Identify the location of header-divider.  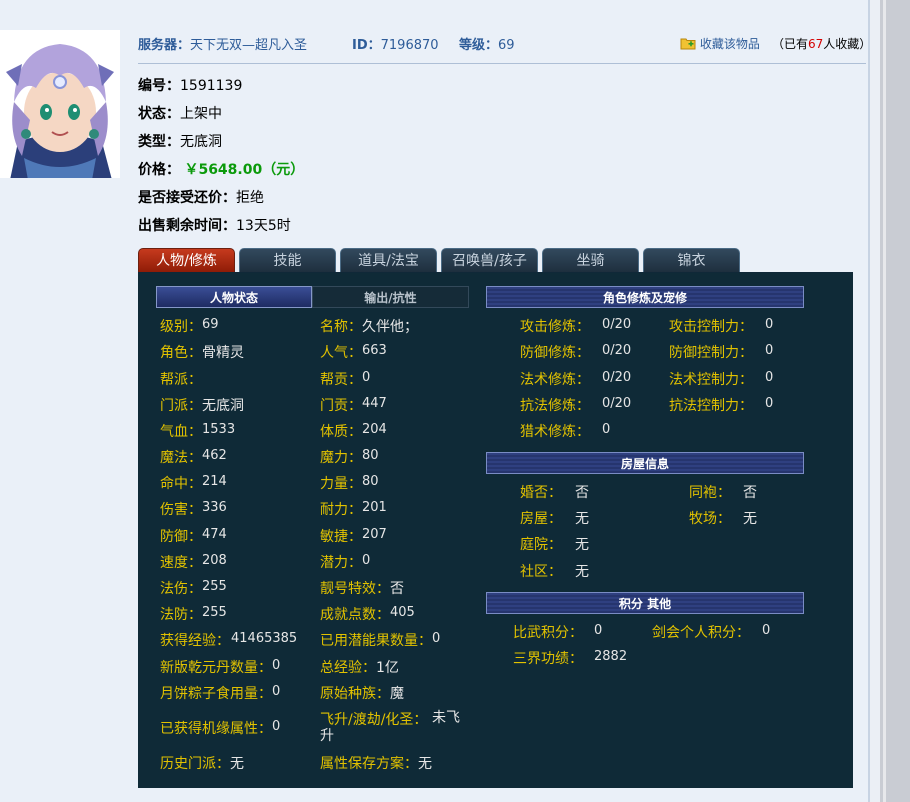
(502, 63).